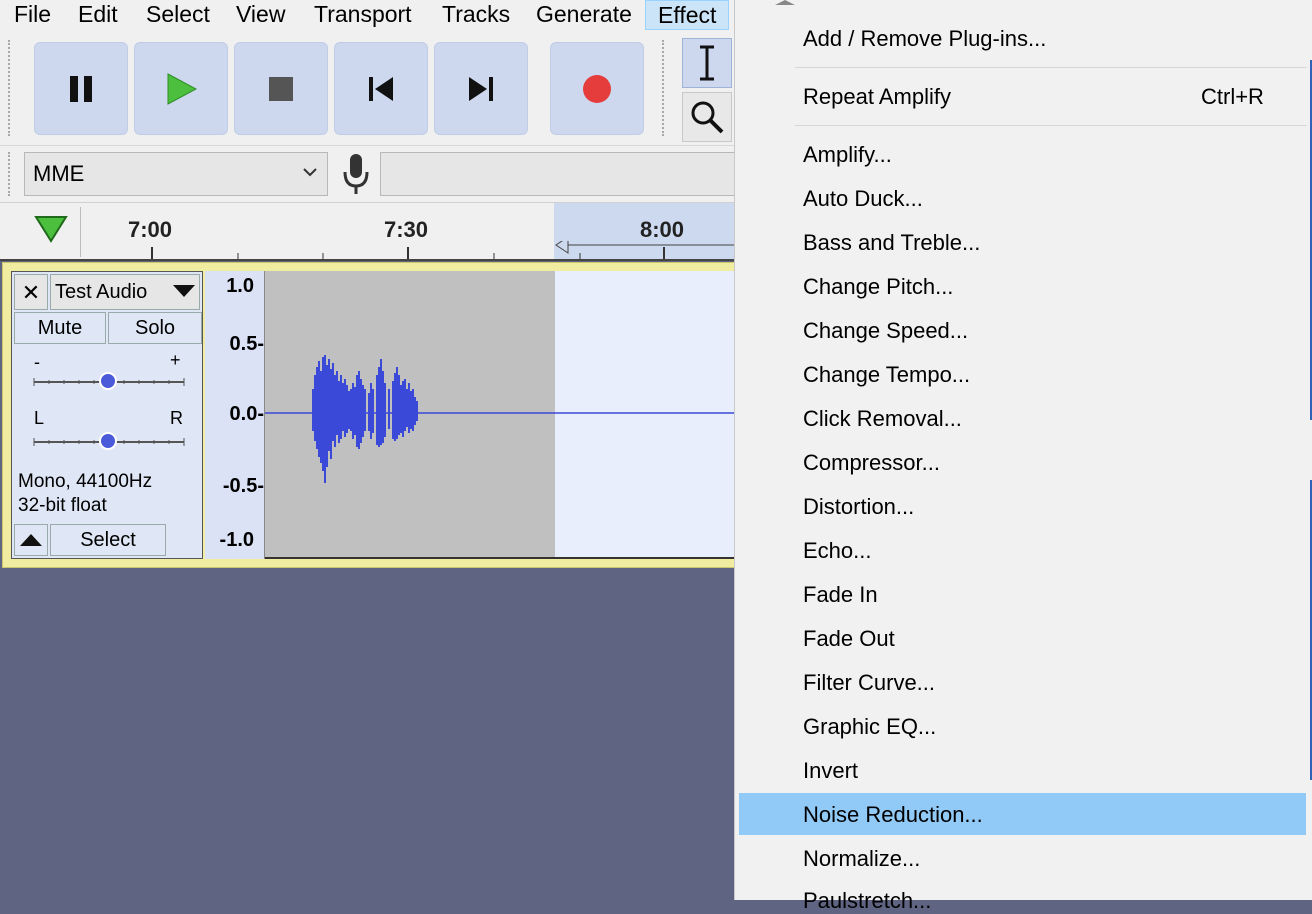 The height and width of the screenshot is (914, 1312). I want to click on collapse-track-button, so click(31, 540).